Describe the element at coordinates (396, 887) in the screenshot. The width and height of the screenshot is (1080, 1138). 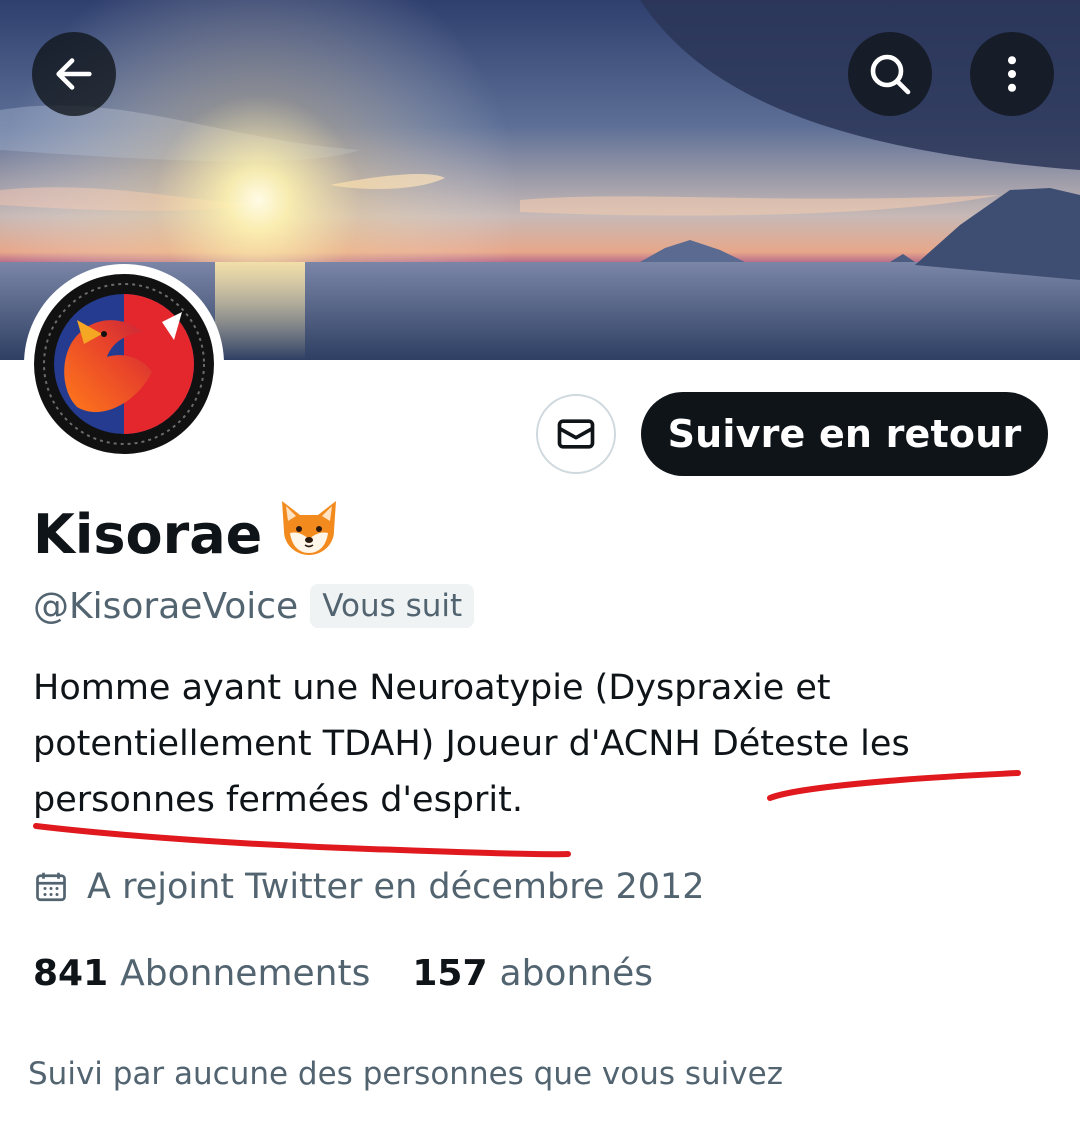
I see `joined-date-text: A rejoint Twitter en décembre 2012` at that location.